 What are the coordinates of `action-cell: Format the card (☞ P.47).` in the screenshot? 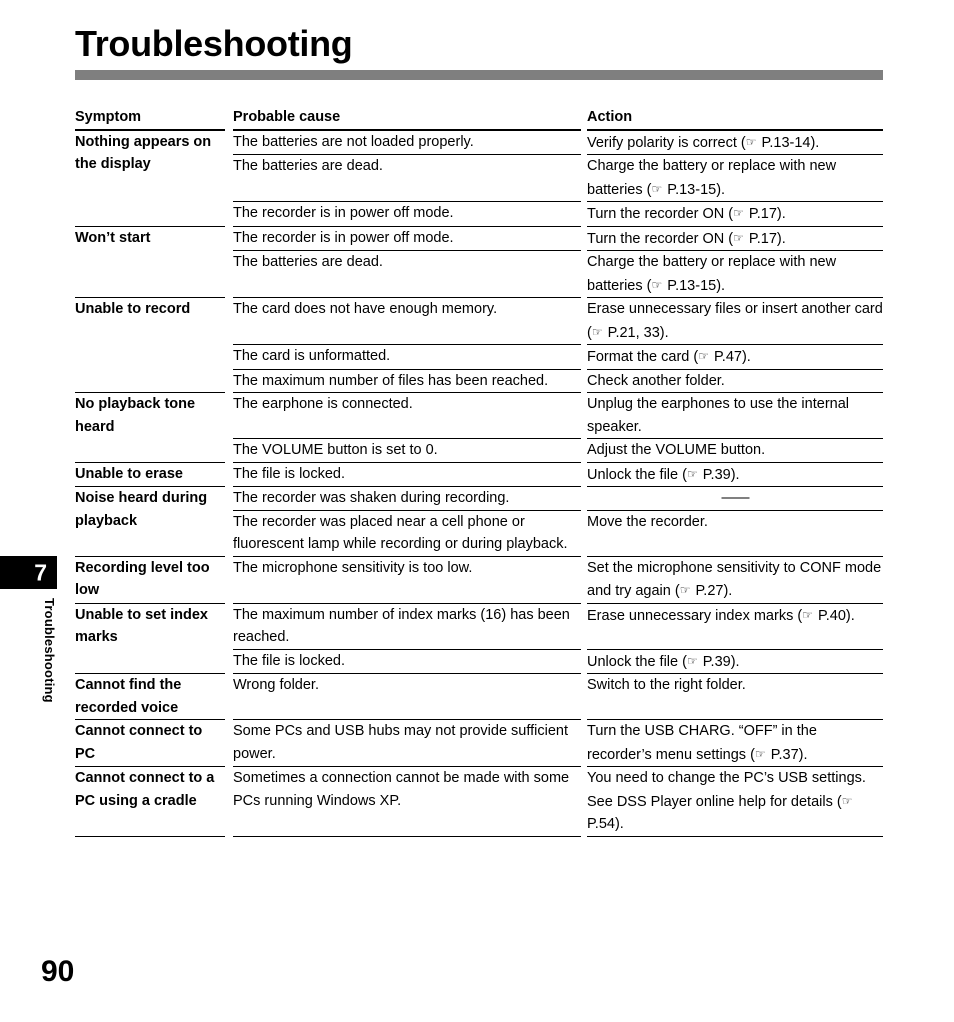 It's located at (735, 356).